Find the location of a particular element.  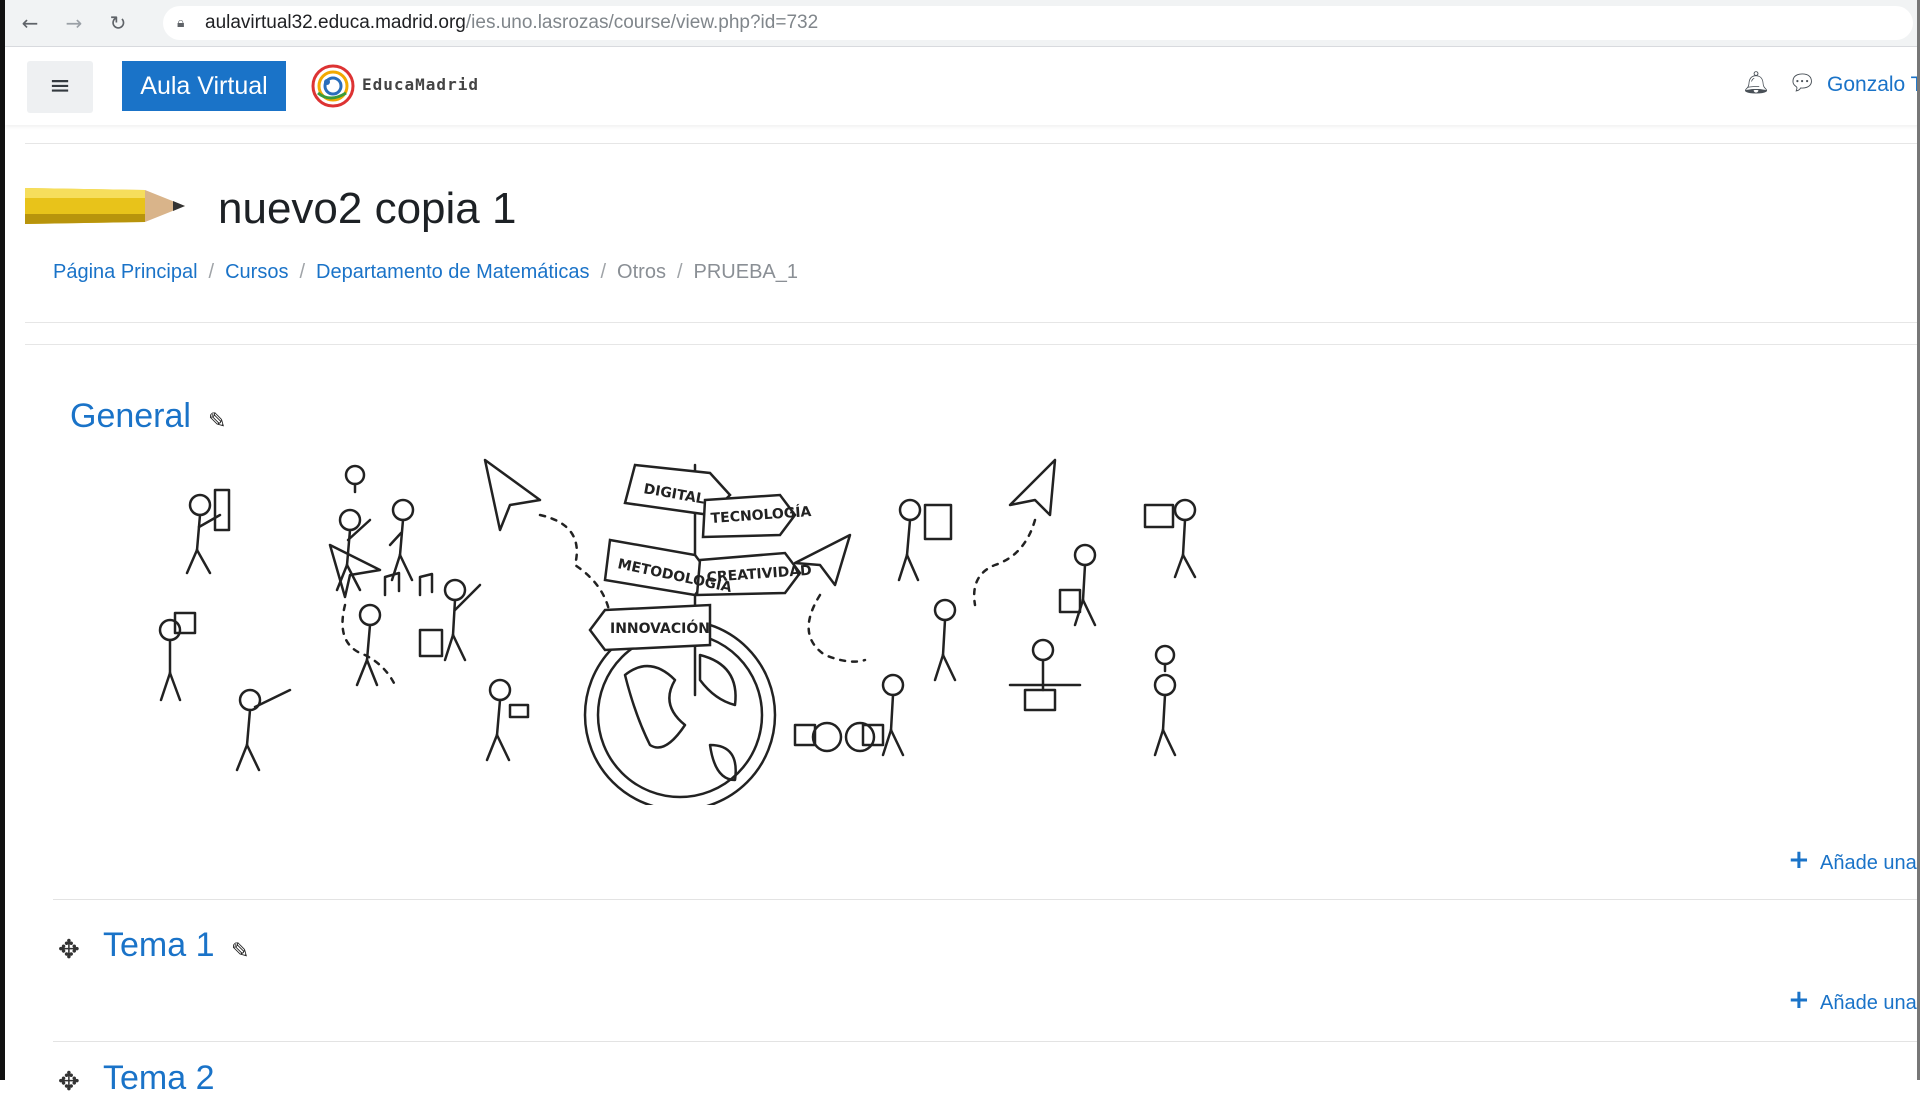

screen-left-edge is located at coordinates (2, 540).